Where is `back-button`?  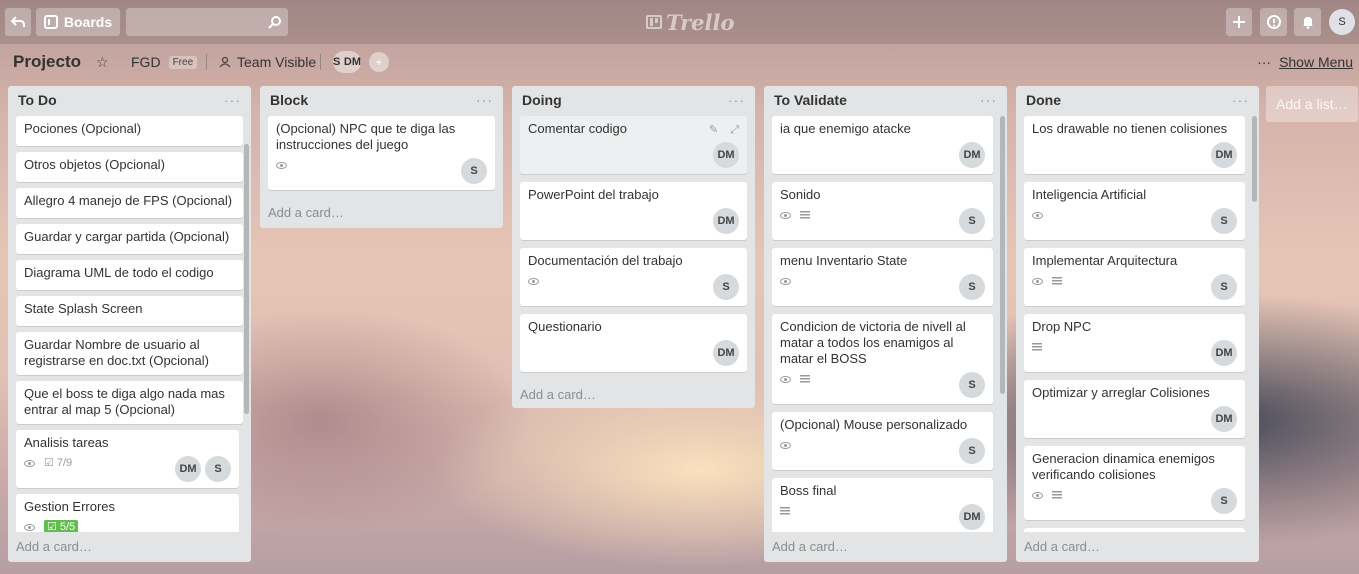
back-button is located at coordinates (18, 22).